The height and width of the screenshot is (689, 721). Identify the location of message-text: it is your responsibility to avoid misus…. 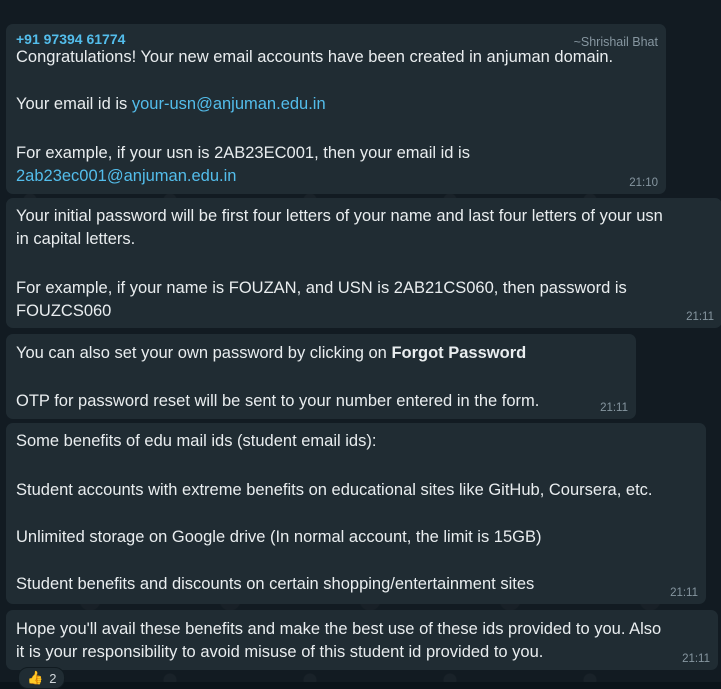
(280, 652).